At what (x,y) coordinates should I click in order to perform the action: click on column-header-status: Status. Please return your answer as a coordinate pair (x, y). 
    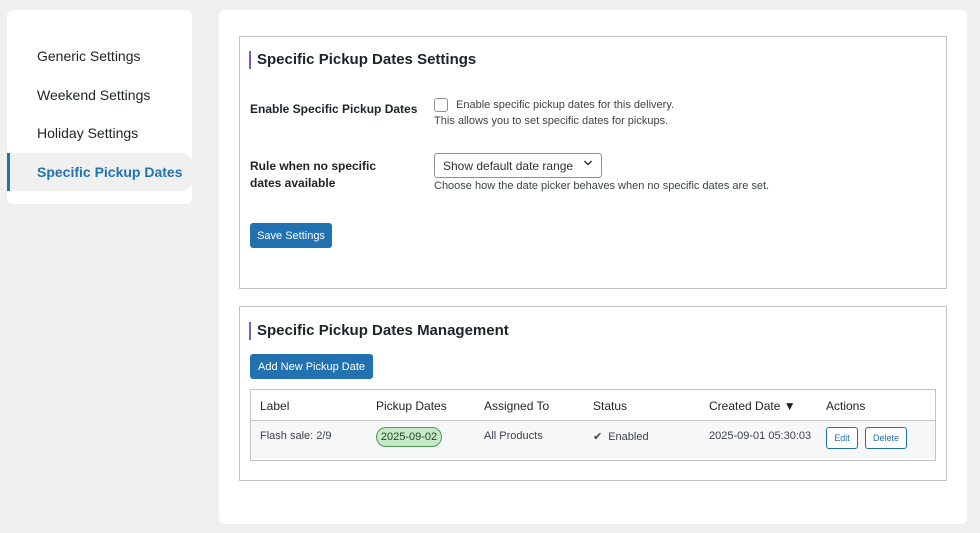
    Looking at the image, I should click on (610, 406).